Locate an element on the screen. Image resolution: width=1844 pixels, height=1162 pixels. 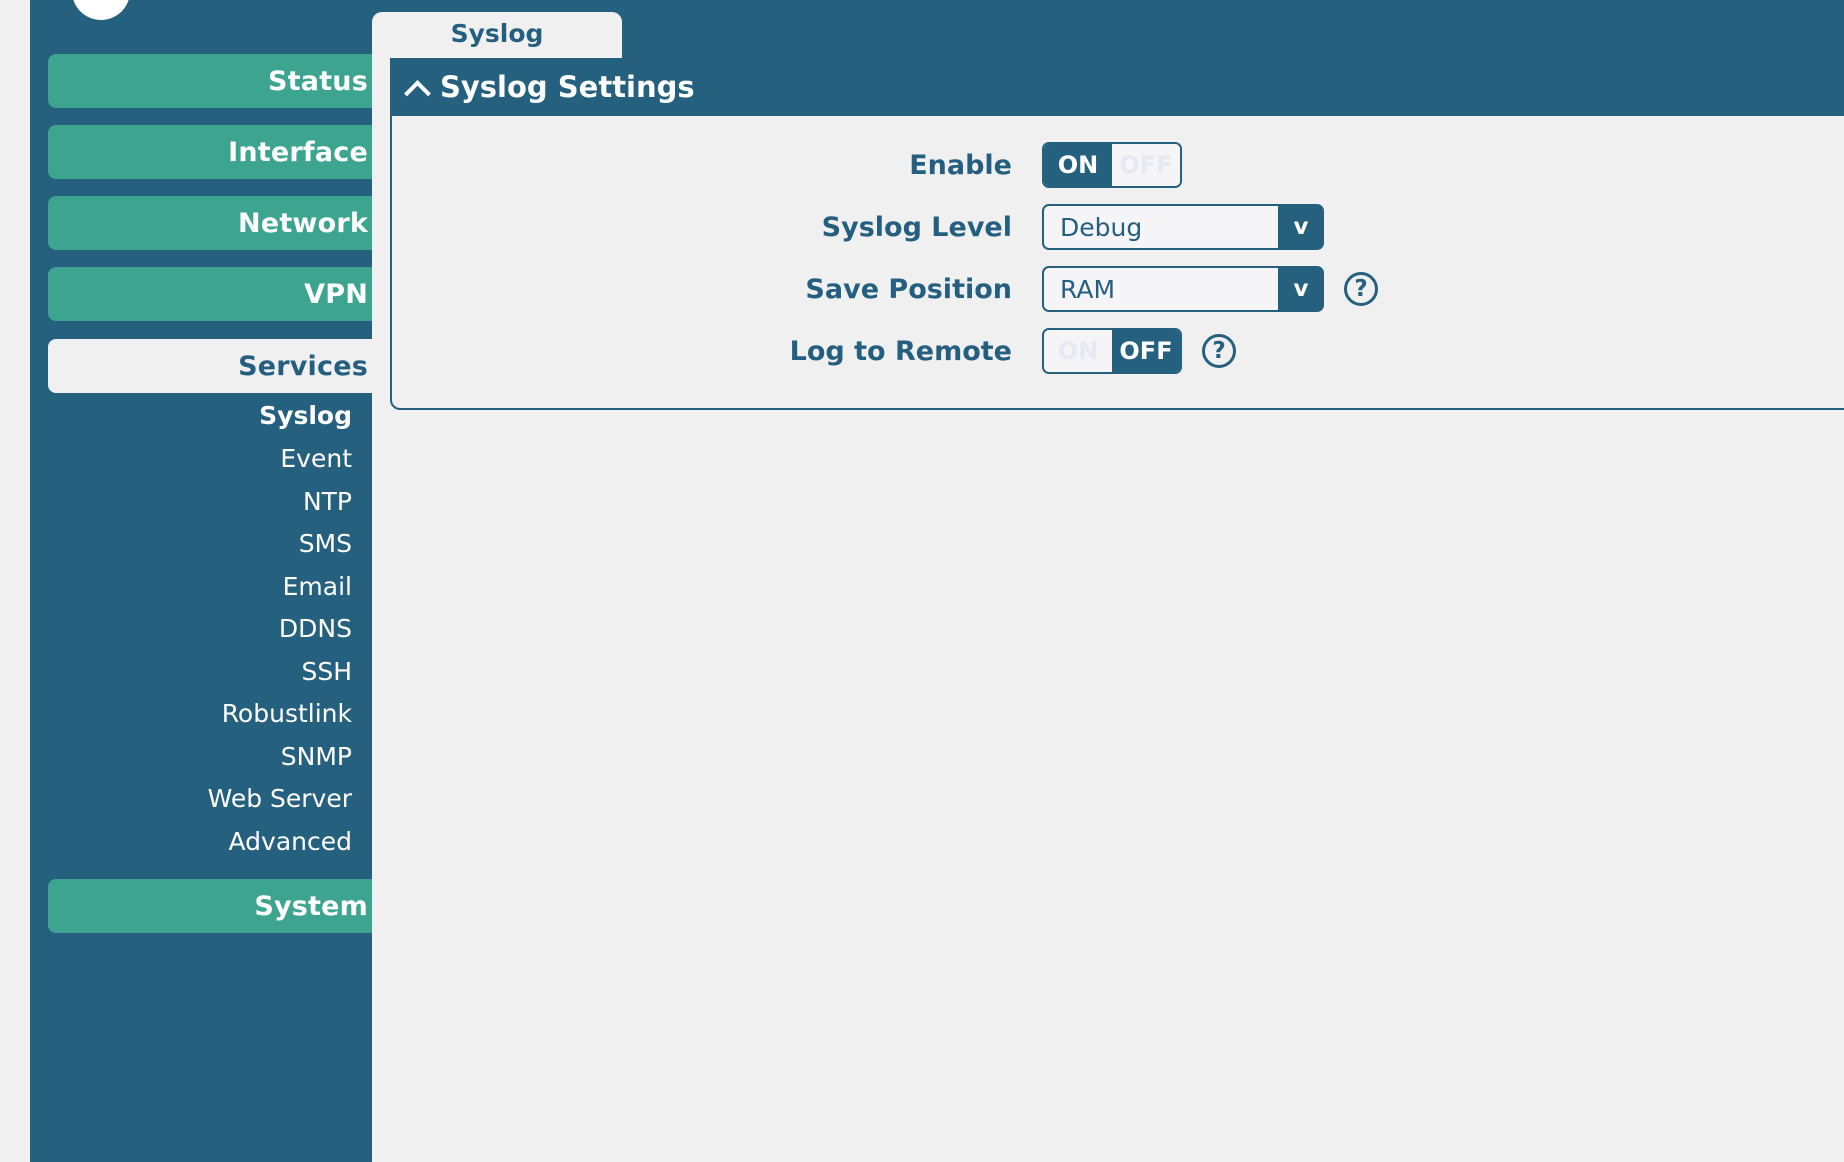
sidebar-item-label: Status is located at coordinates (318, 81).